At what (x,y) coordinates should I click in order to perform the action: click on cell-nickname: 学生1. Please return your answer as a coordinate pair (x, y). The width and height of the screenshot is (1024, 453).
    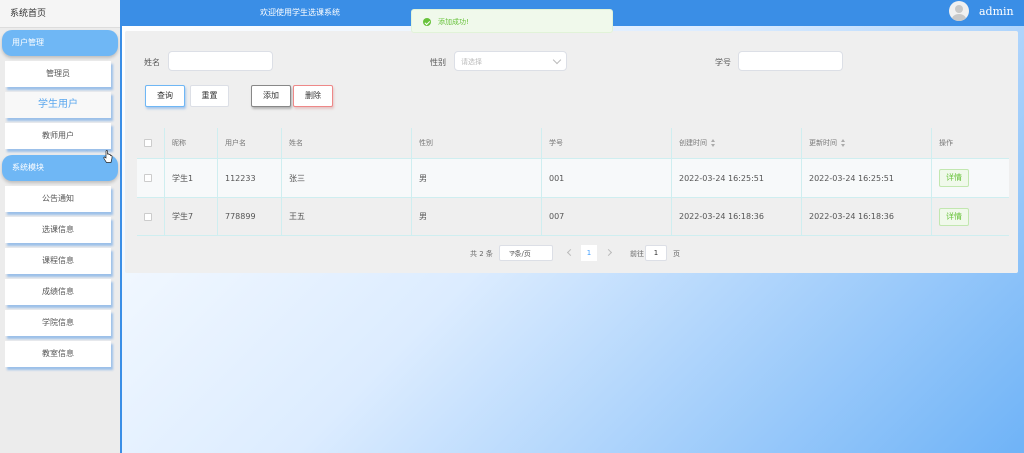
    Looking at the image, I should click on (191, 178).